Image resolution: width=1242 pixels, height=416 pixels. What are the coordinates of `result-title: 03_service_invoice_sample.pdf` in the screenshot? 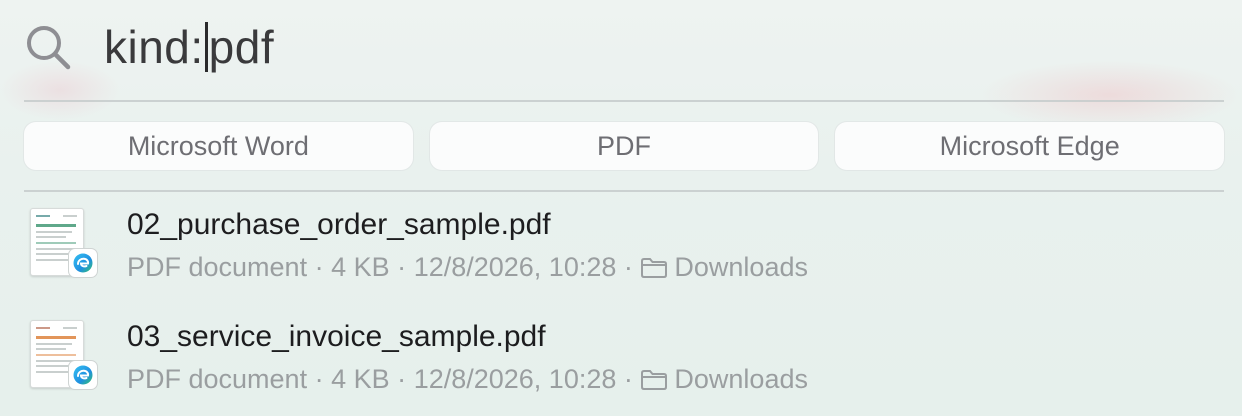 It's located at (336, 336).